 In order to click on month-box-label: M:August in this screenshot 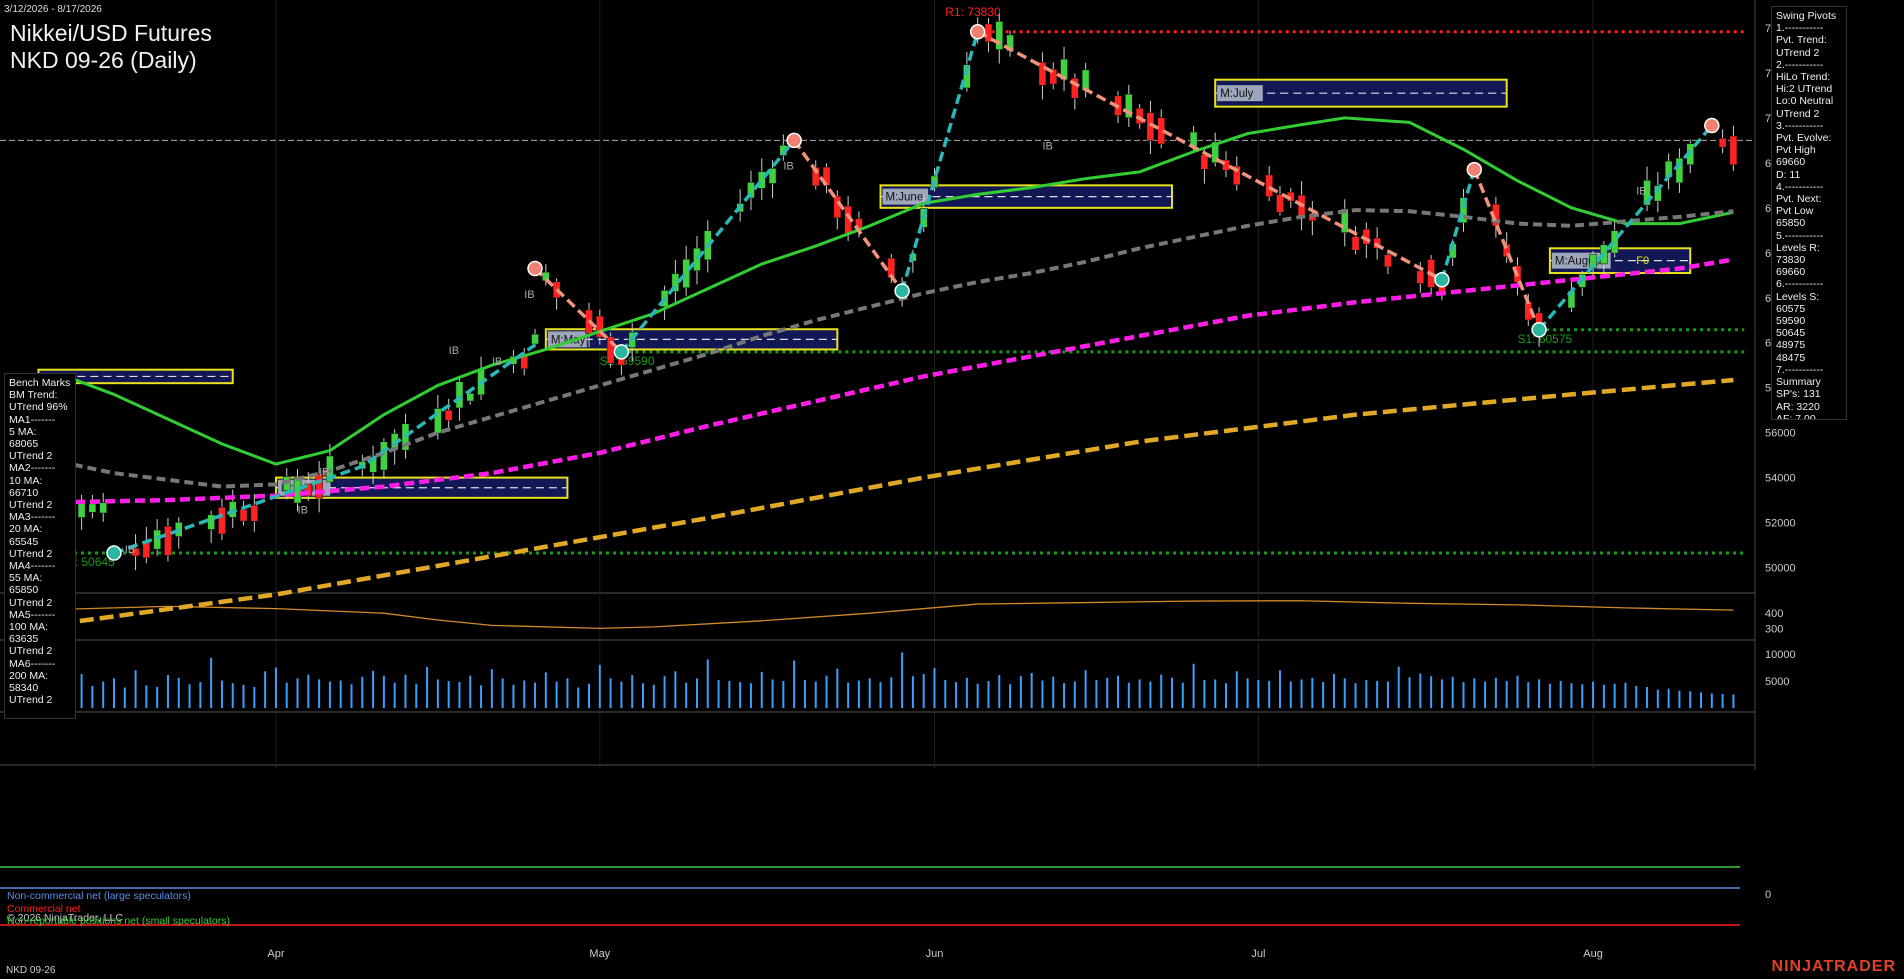, I will do `click(1579, 262)`.